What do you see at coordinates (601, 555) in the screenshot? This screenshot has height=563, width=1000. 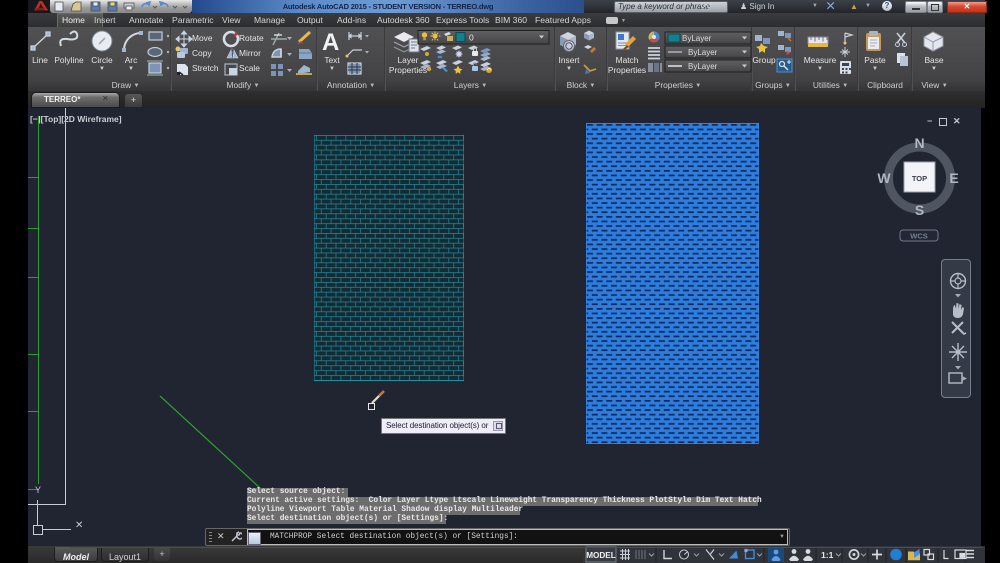 I see `svg-text: MODEL` at bounding box center [601, 555].